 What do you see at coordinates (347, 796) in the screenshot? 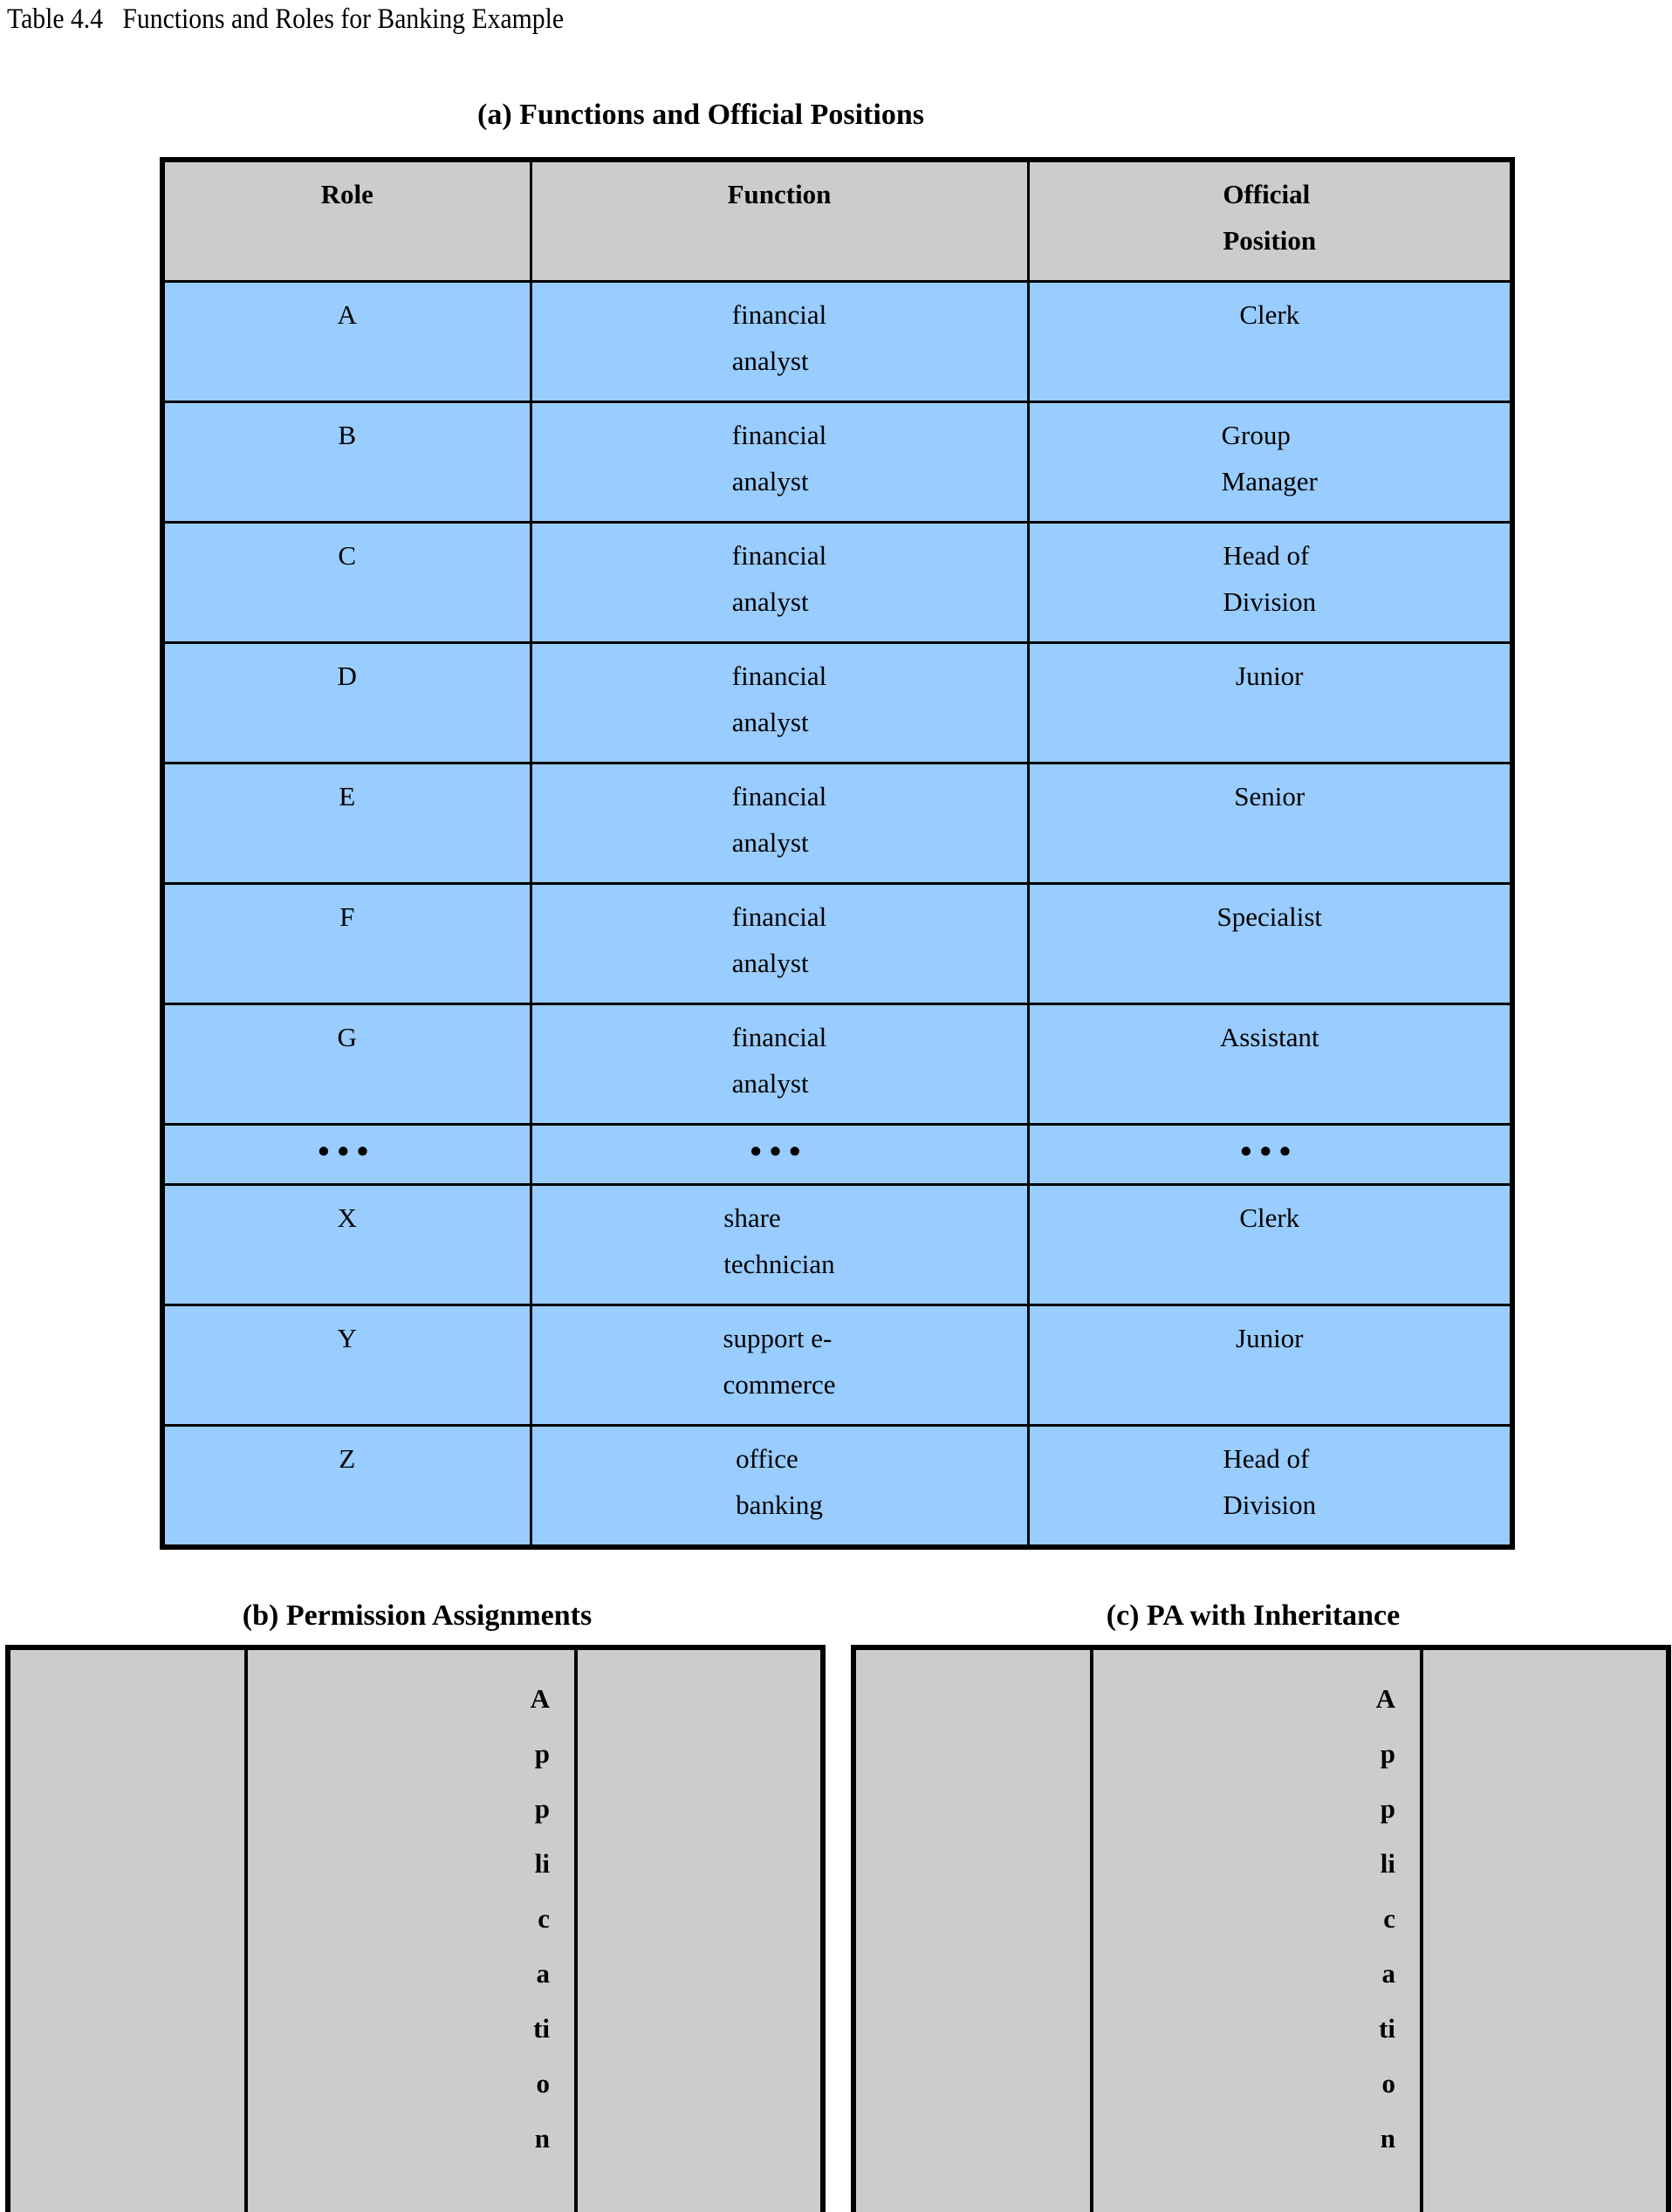
I see `cell-role-text: E` at bounding box center [347, 796].